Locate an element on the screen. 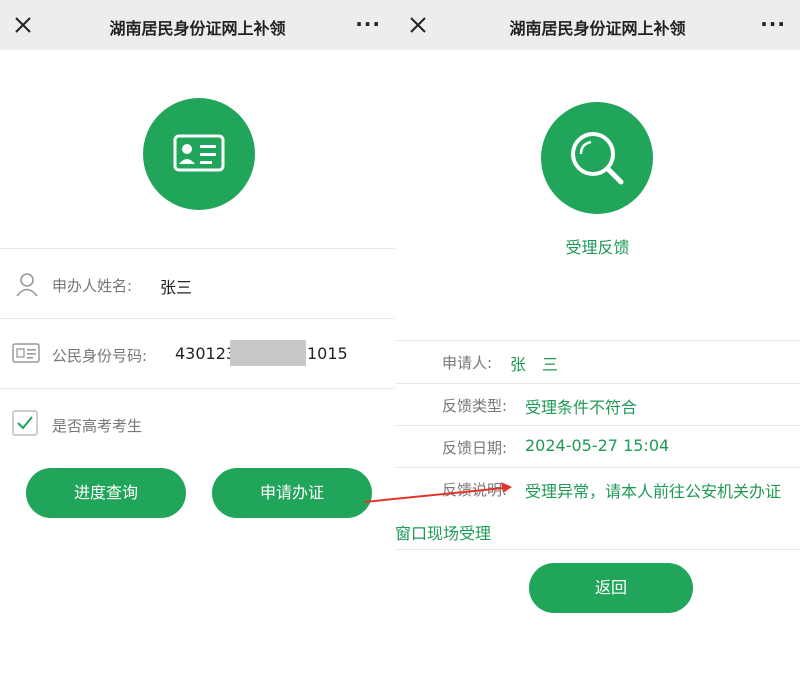 The height and width of the screenshot is (698, 800). feedback-desc-line2: 窗口现场受理 is located at coordinates (443, 533).